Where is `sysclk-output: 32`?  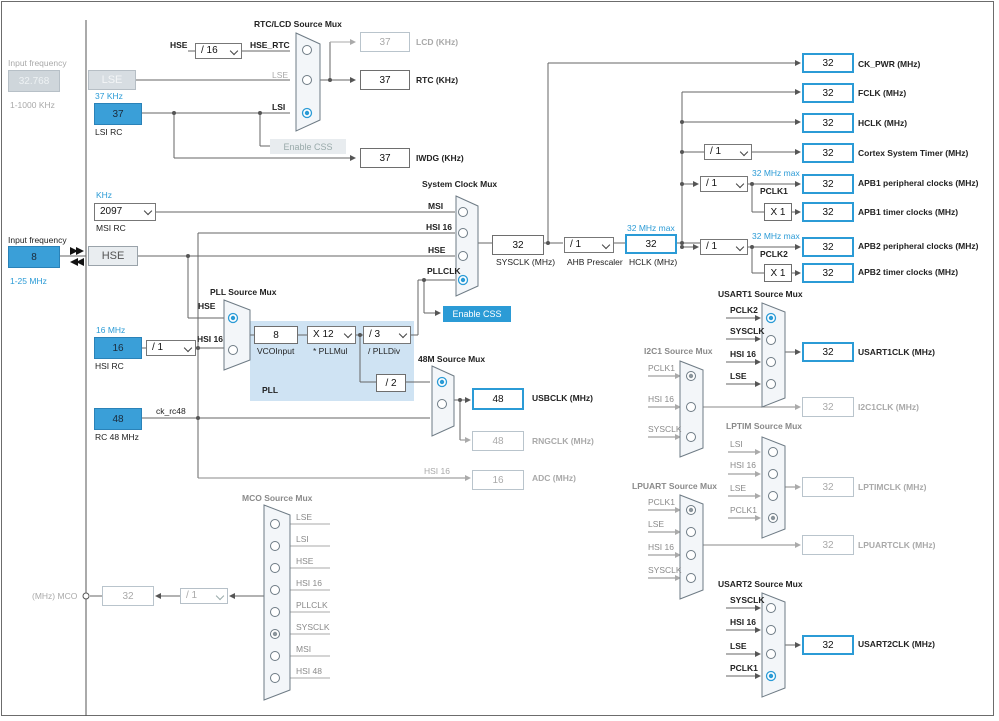 sysclk-output: 32 is located at coordinates (518, 245).